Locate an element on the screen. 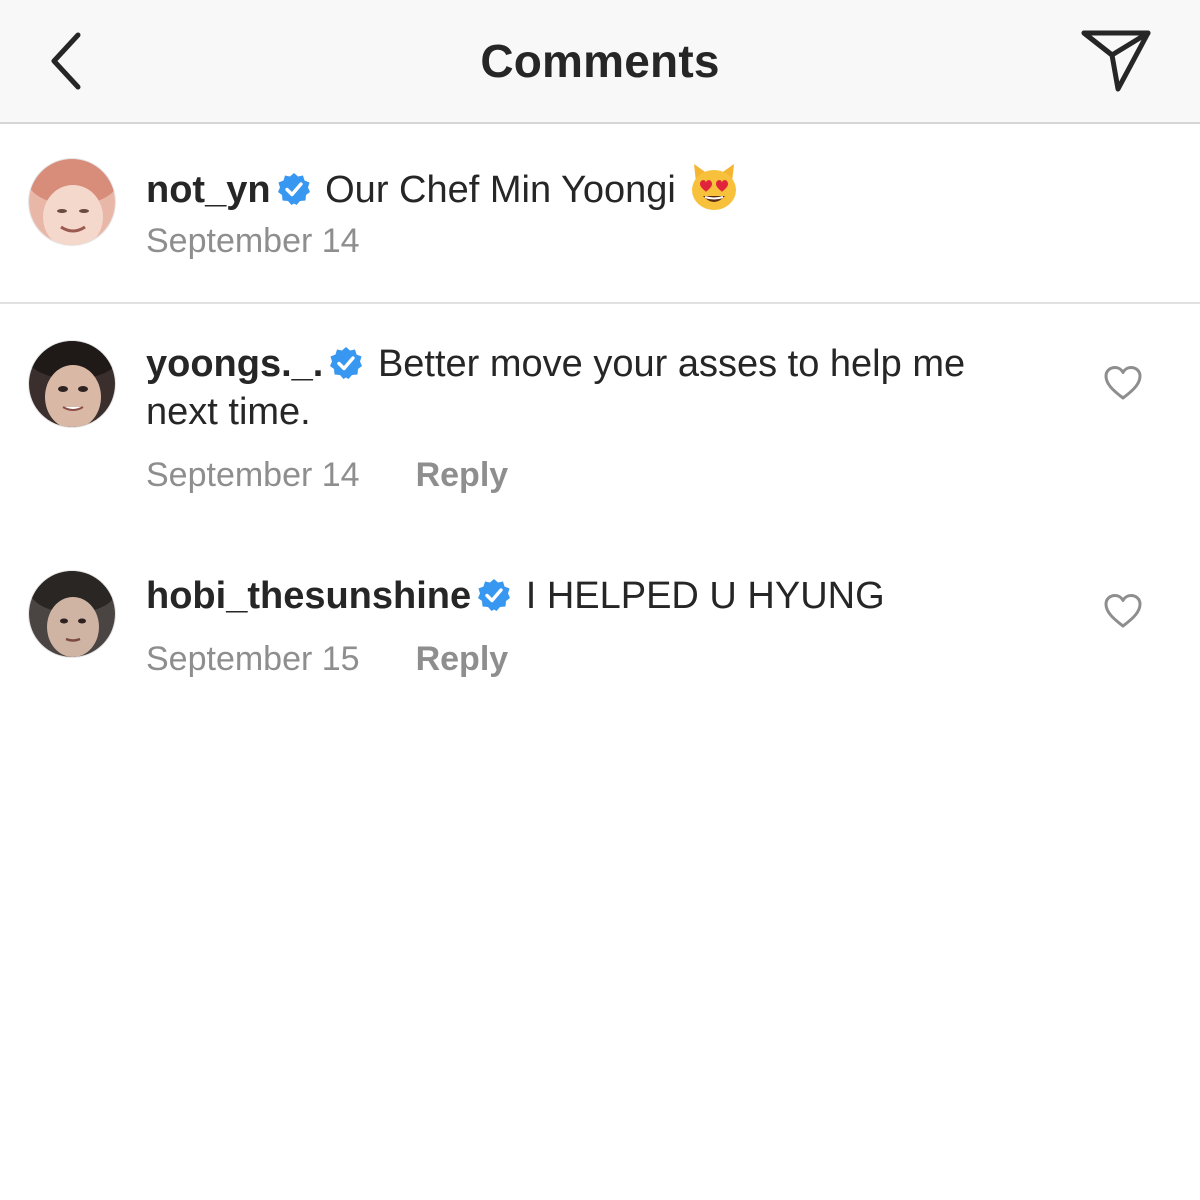 The image size is (1200, 1200). paper-plane-icon is located at coordinates (1116, 61).